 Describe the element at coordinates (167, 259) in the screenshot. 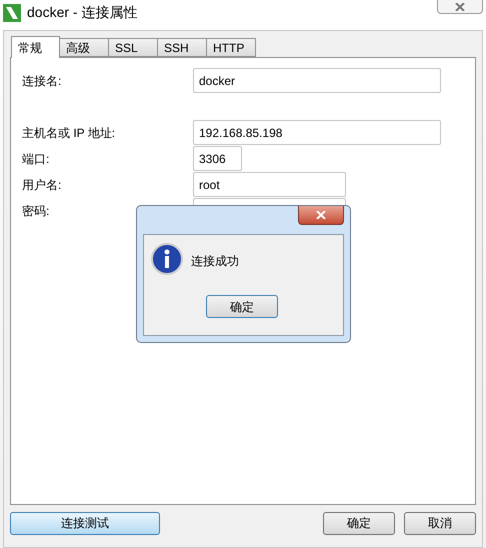

I see `info-icon` at that location.